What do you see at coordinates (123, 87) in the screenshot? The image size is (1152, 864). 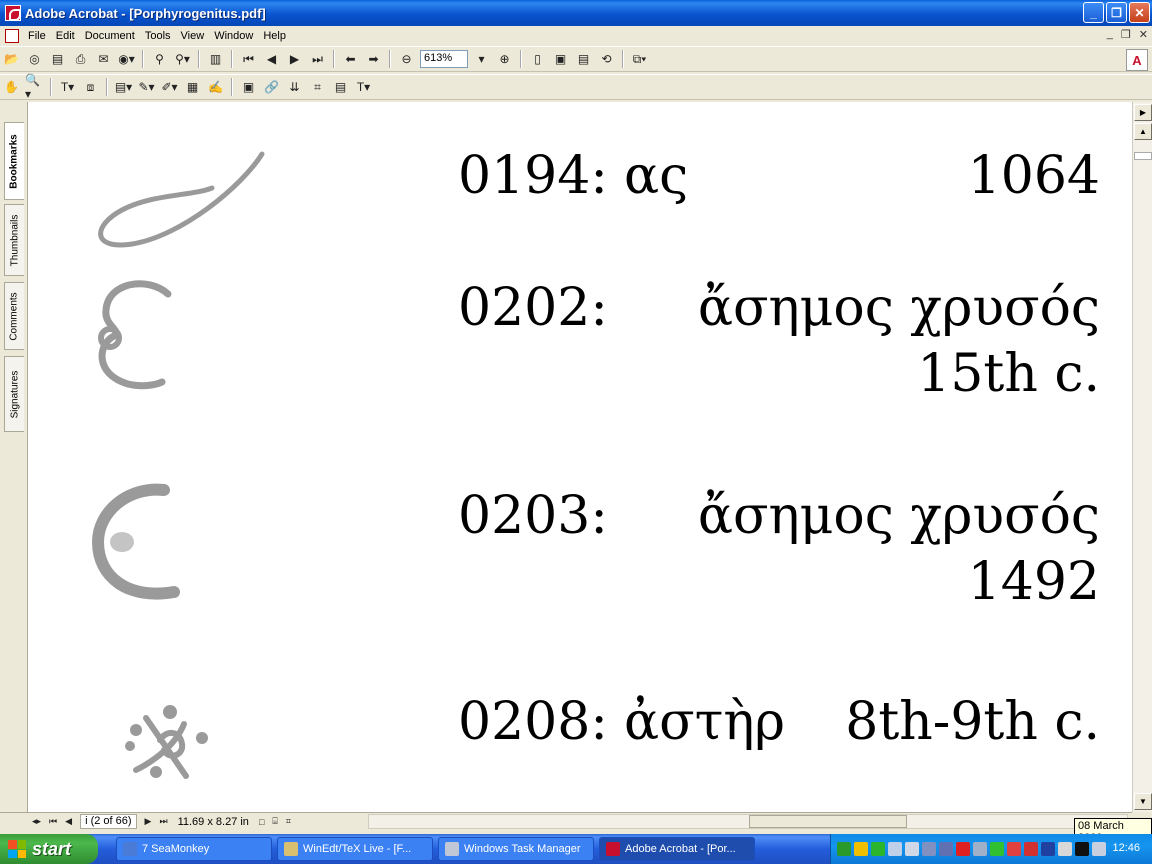 I see `note-tool-icon: ▤▾` at bounding box center [123, 87].